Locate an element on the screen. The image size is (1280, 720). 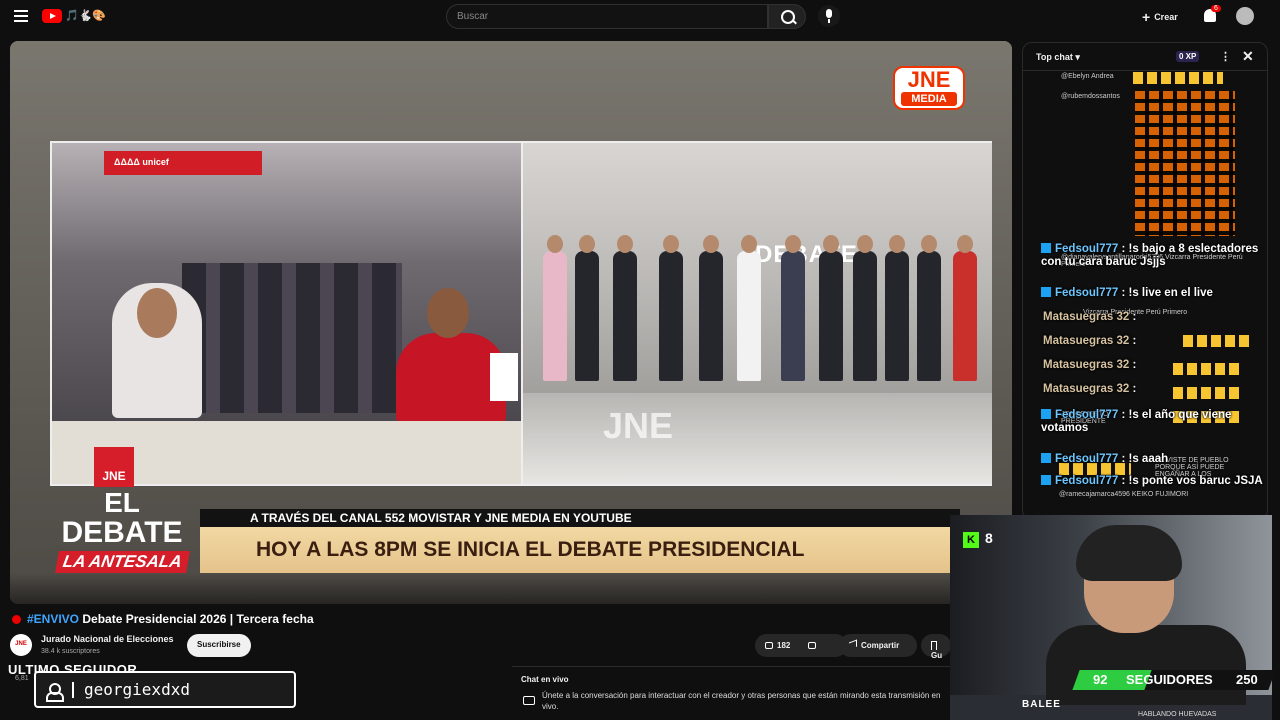
jne-media-logo: JNE MEDIA is located at coordinates (929, 88).